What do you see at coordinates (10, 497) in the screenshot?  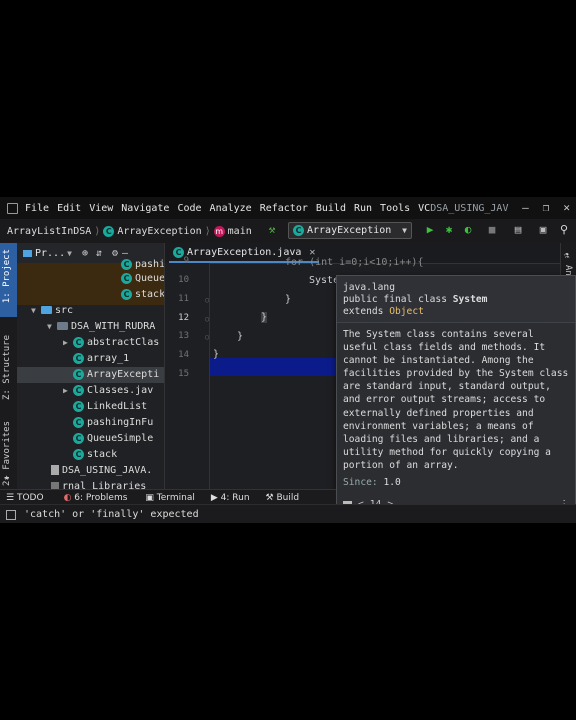 I see `list-icon: ☰` at bounding box center [10, 497].